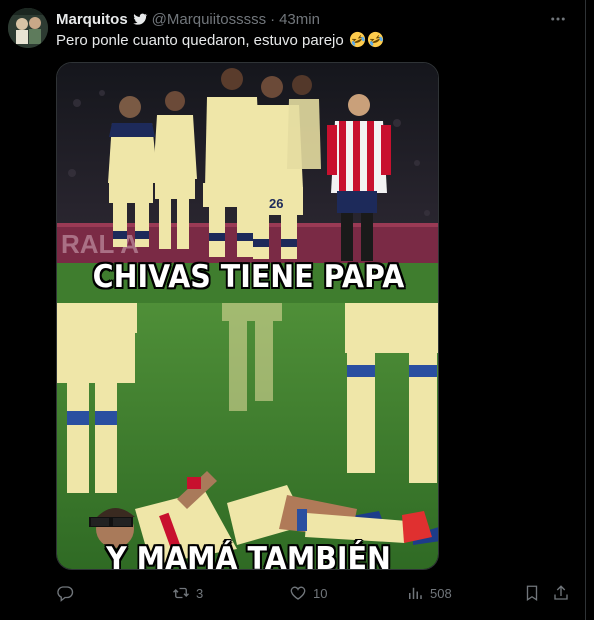  Describe the element at coordinates (200, 593) in the screenshot. I see `retweet-count: 3` at that location.